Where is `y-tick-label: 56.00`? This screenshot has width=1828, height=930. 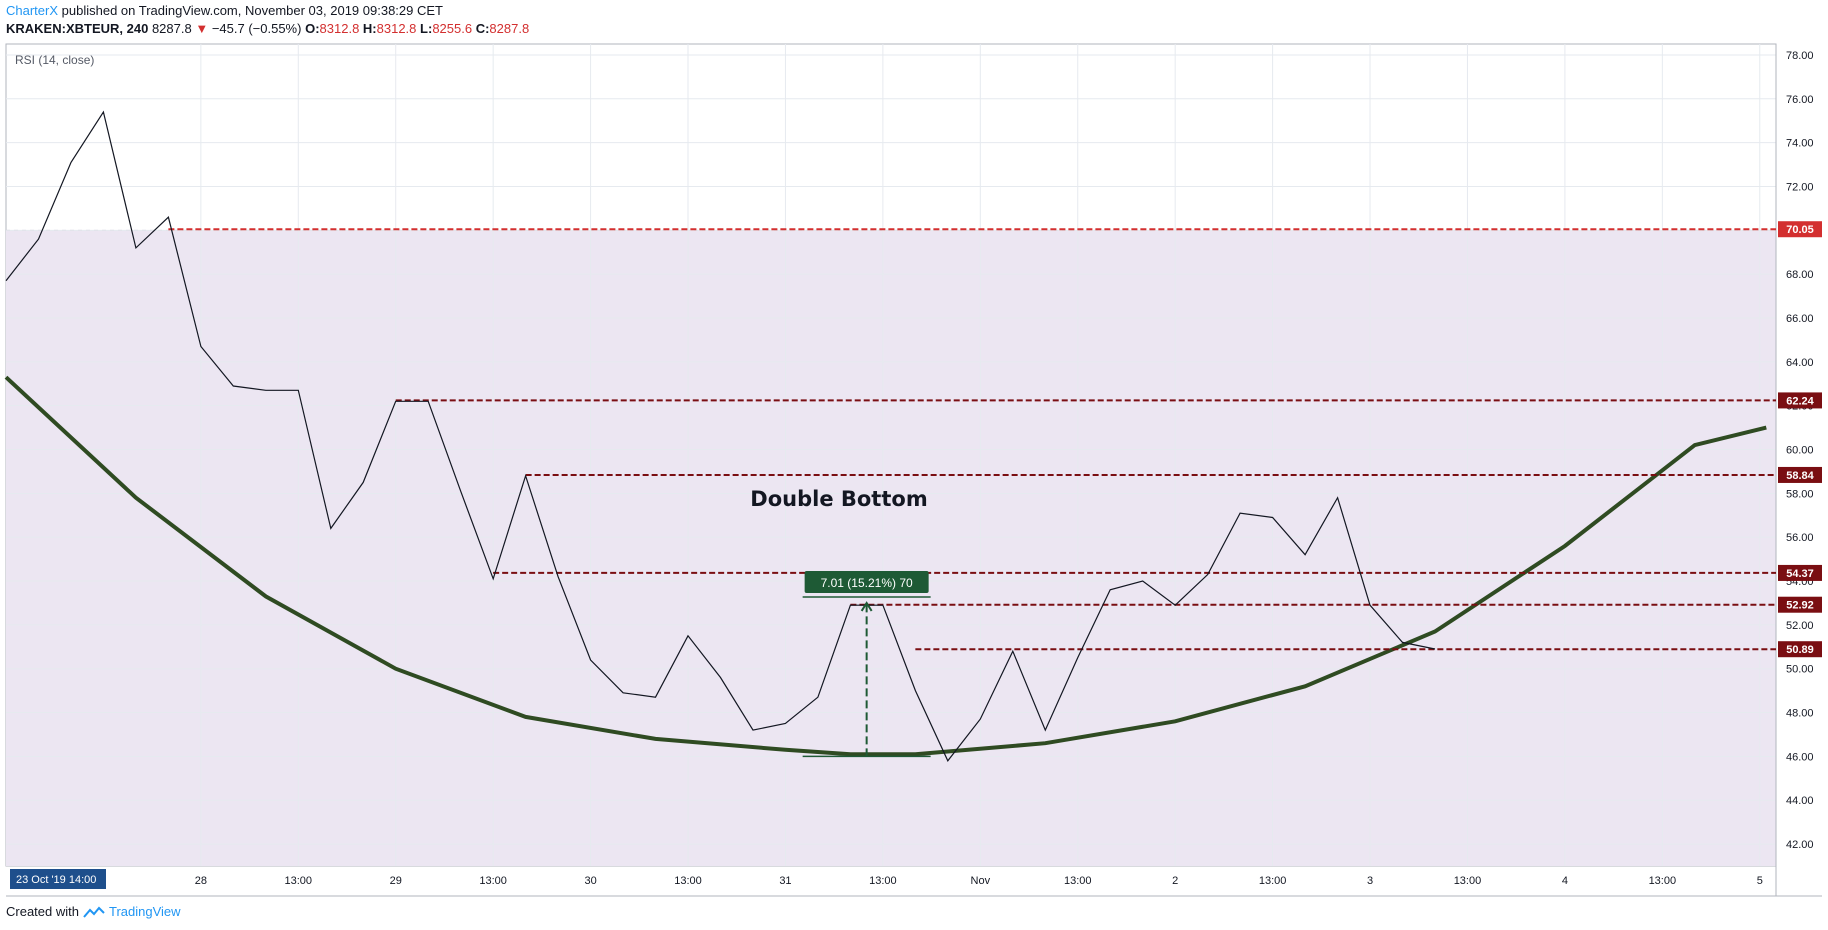
y-tick-label: 56.00 is located at coordinates (1800, 538).